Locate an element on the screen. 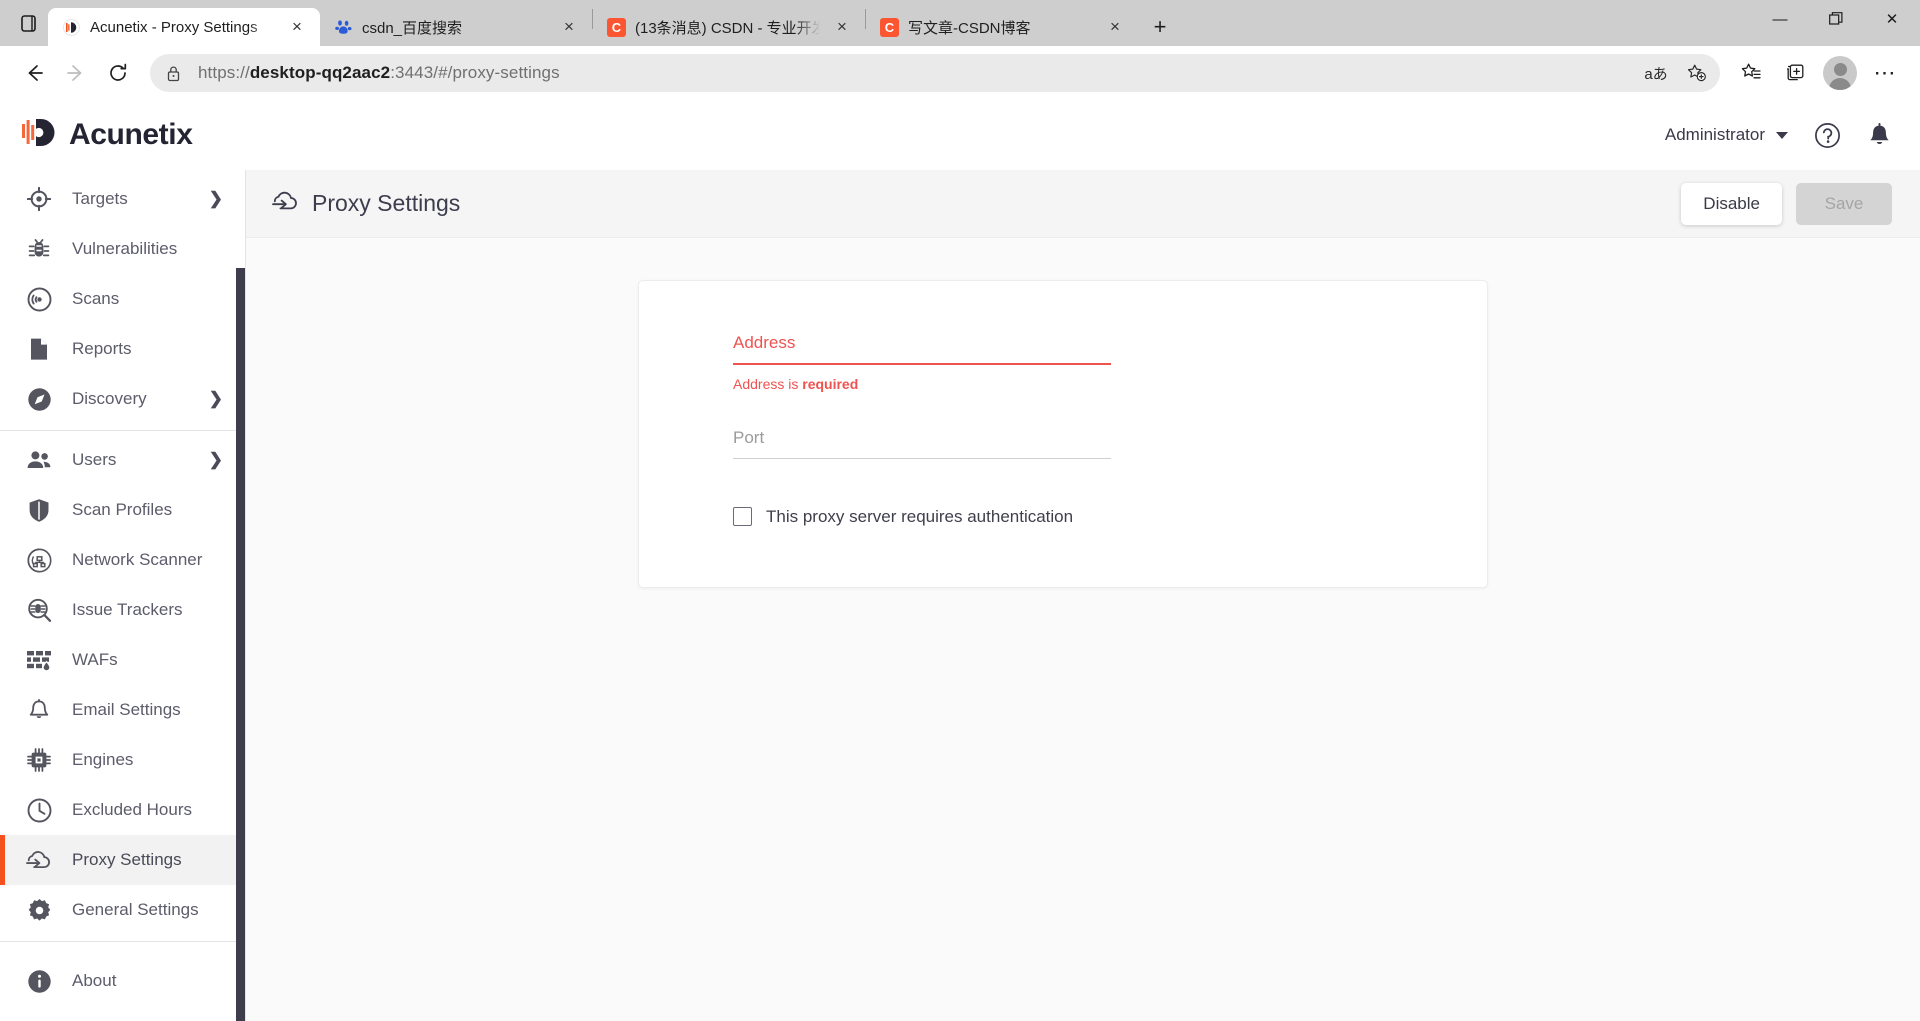 The width and height of the screenshot is (1920, 1021). browser-tab-1: csdn_百度搜索 × is located at coordinates (456, 27).